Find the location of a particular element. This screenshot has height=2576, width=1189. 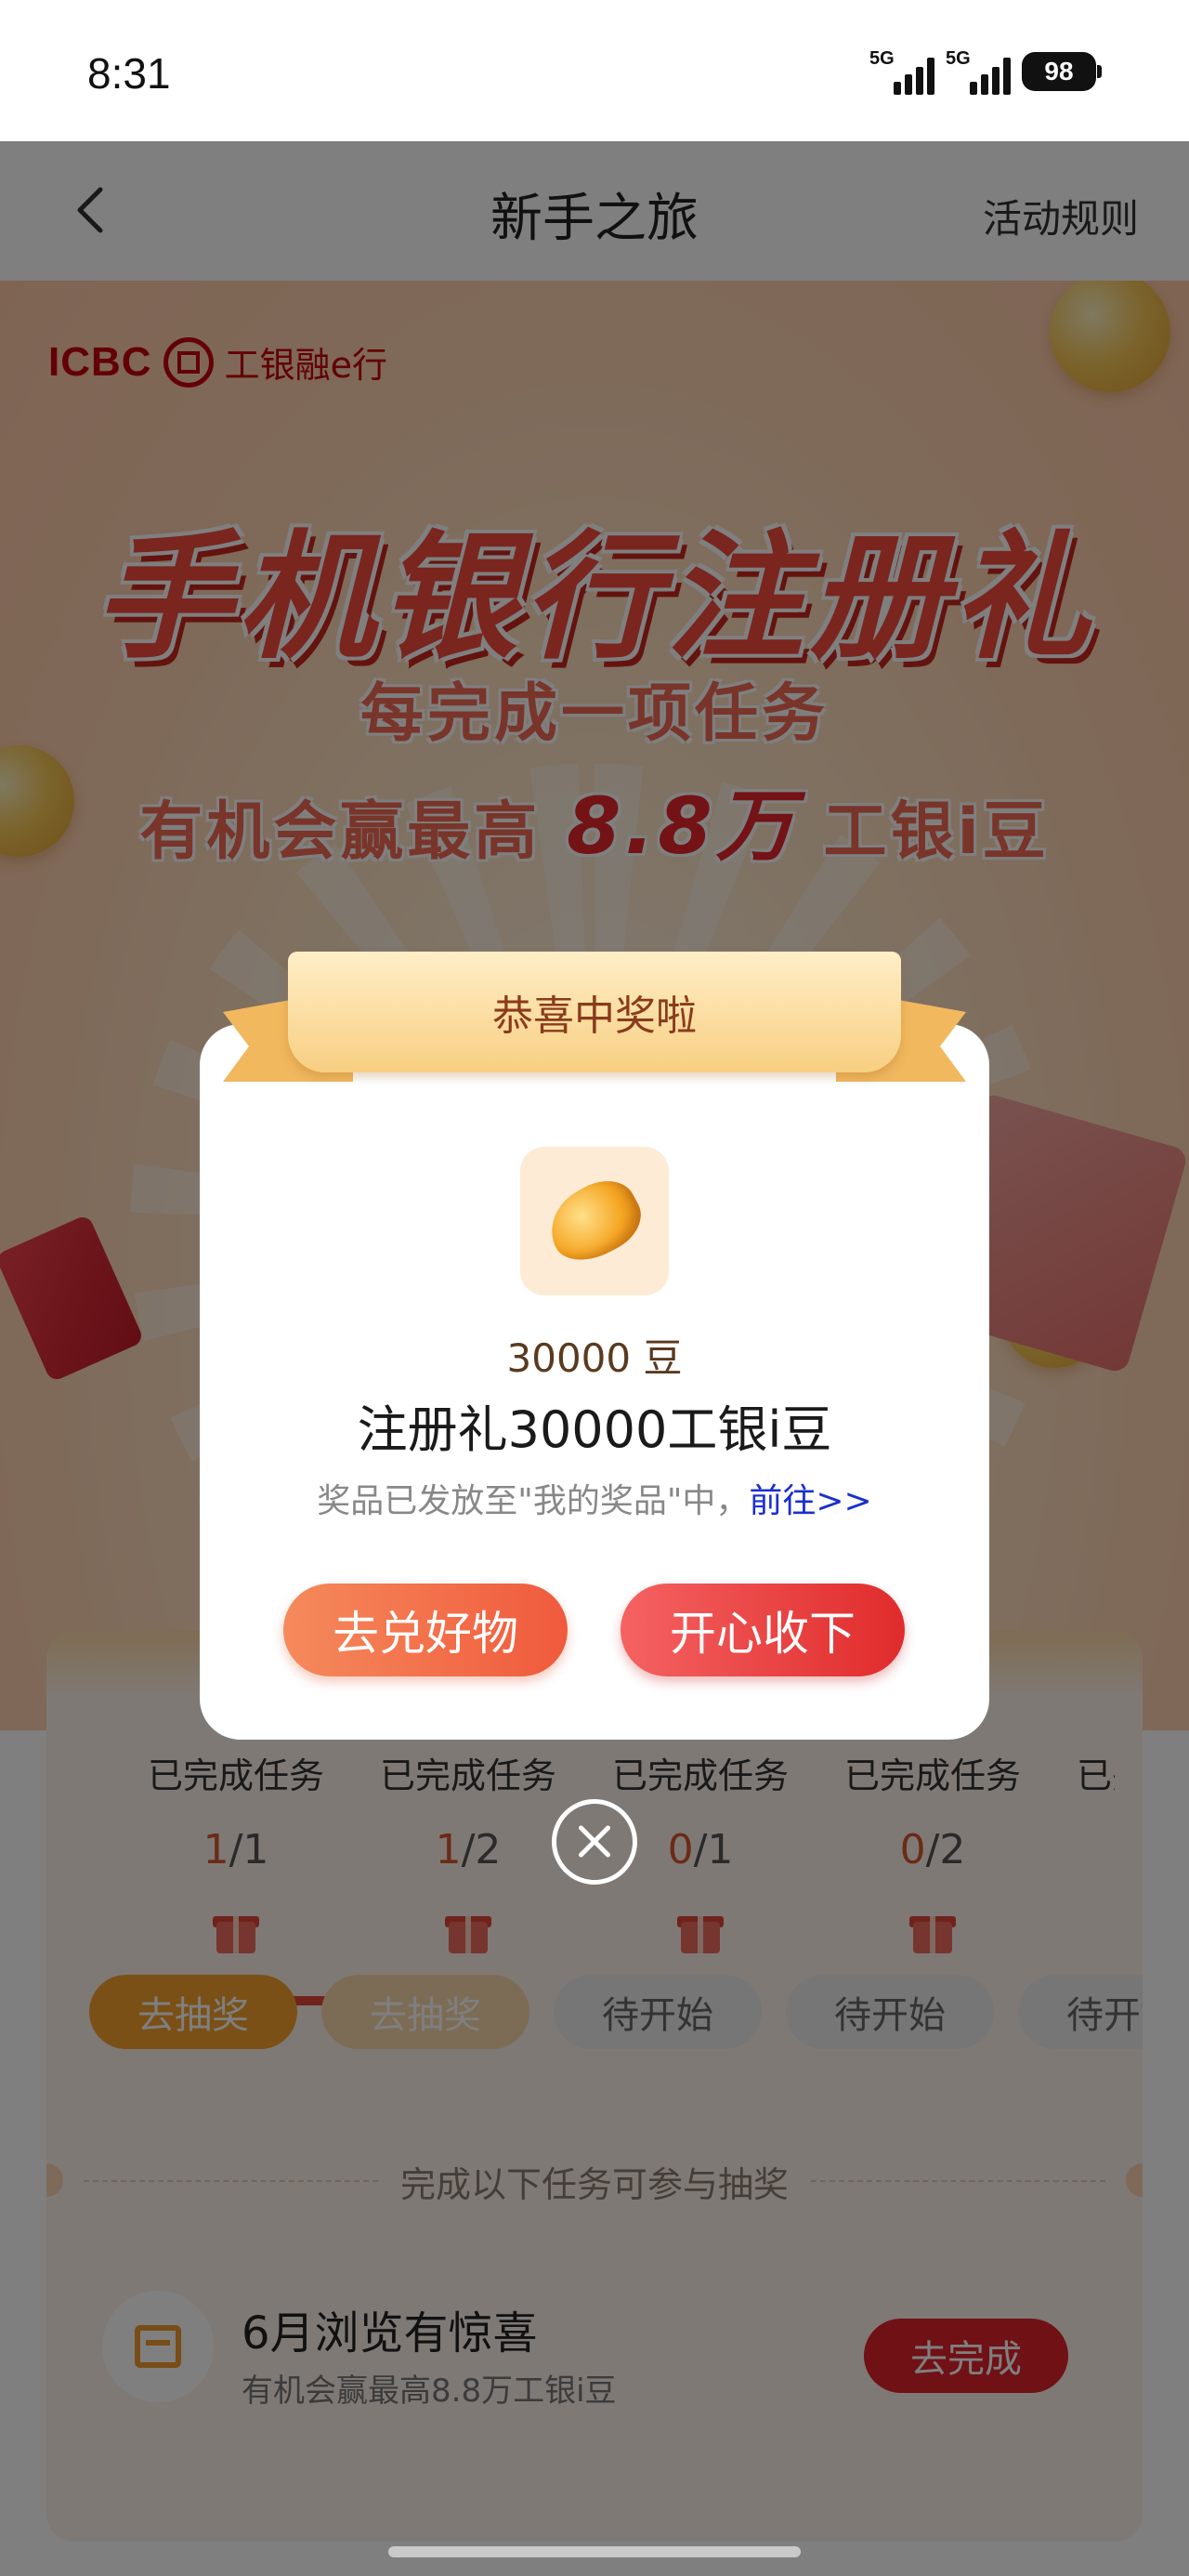

status-bar: 8:31 5G 5G 98 is located at coordinates (594, 70).